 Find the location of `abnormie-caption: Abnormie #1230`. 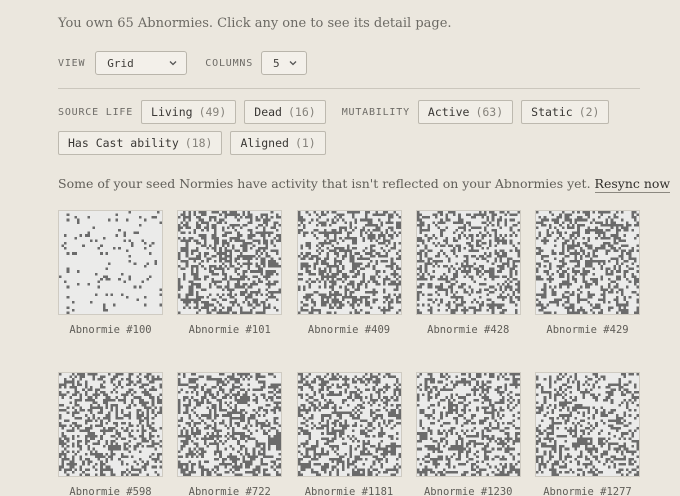

abnormie-caption: Abnormie #1230 is located at coordinates (468, 491).